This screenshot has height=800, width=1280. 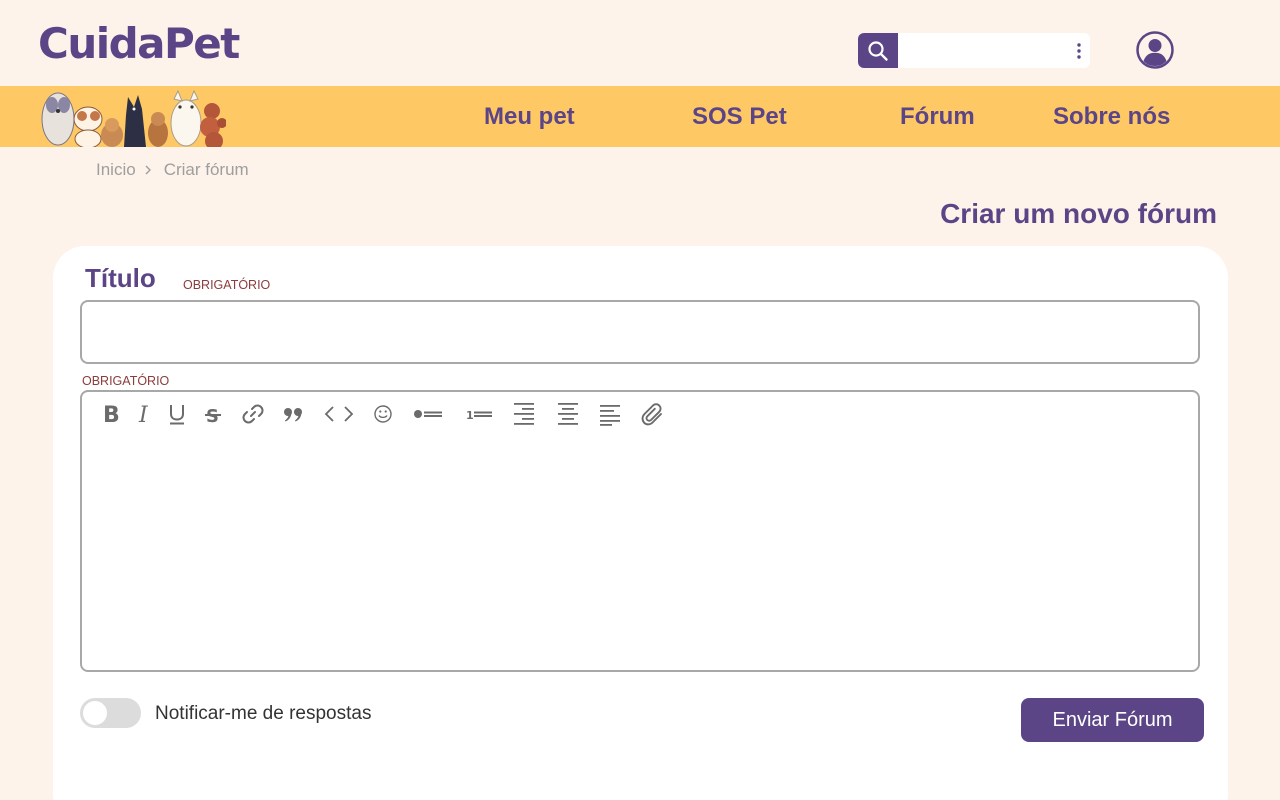 I want to click on strikethrough-button: S, so click(x=213, y=414).